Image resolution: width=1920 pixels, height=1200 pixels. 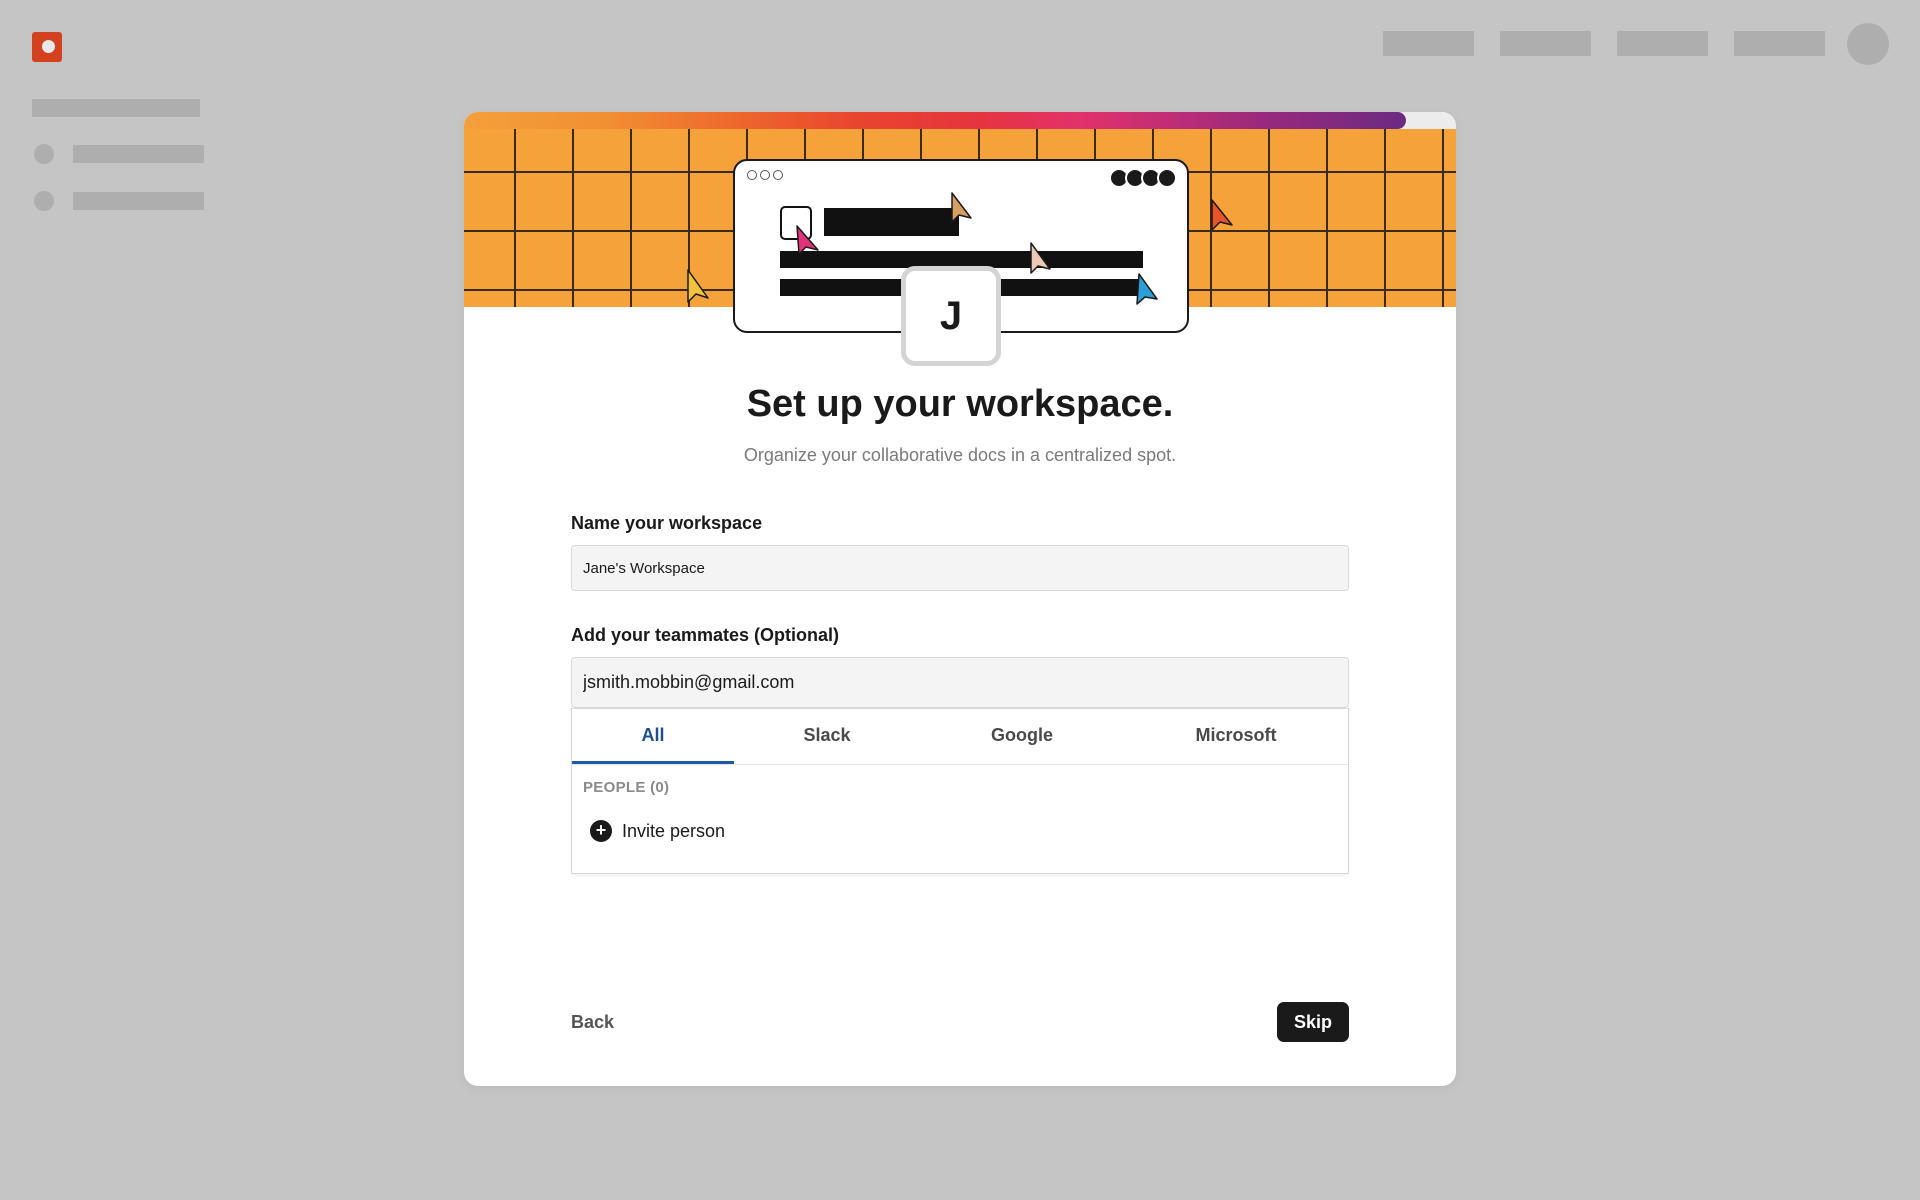 What do you see at coordinates (827, 736) in the screenshot?
I see `tab-slack: Slack` at bounding box center [827, 736].